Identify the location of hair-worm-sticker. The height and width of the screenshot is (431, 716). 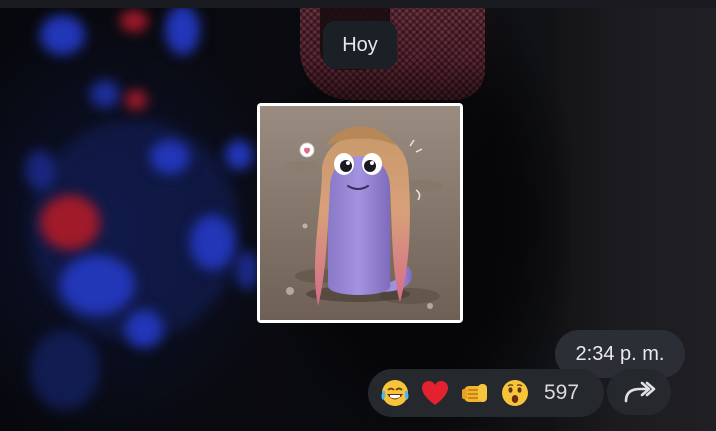
(360, 213).